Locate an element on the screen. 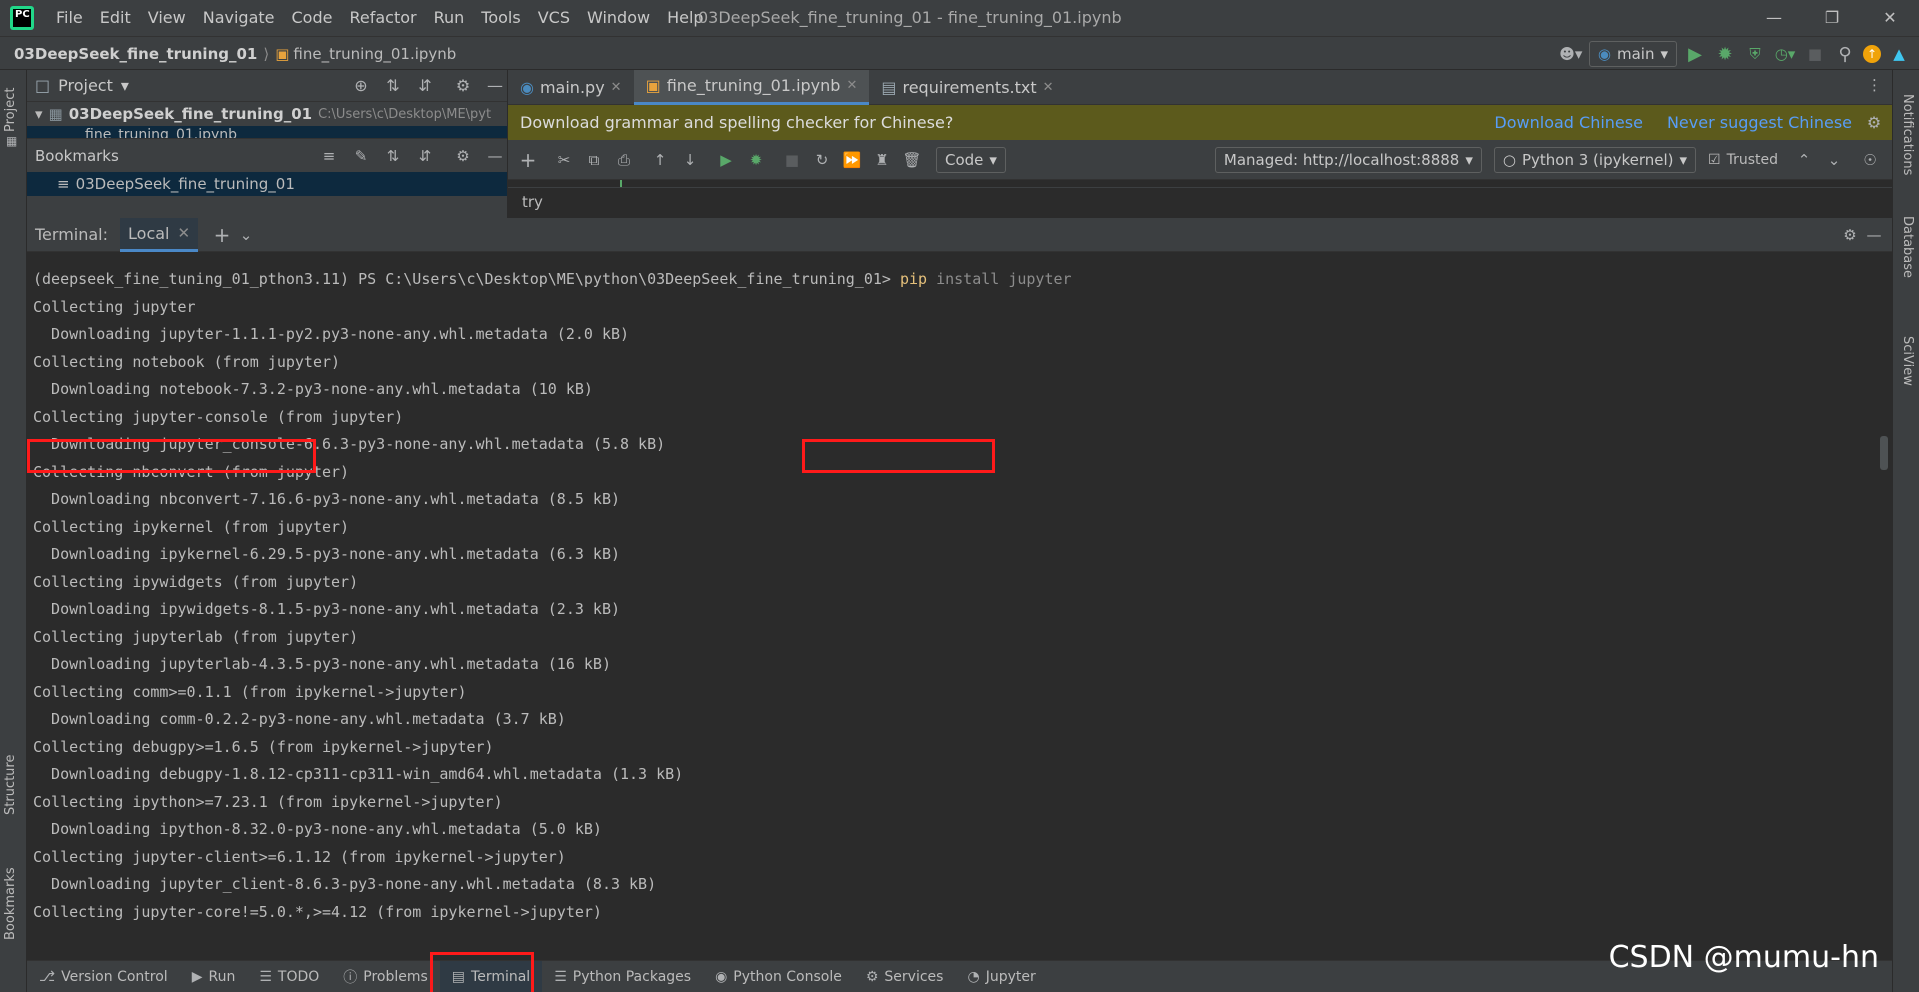  cut-icon: ✂ is located at coordinates (564, 160).